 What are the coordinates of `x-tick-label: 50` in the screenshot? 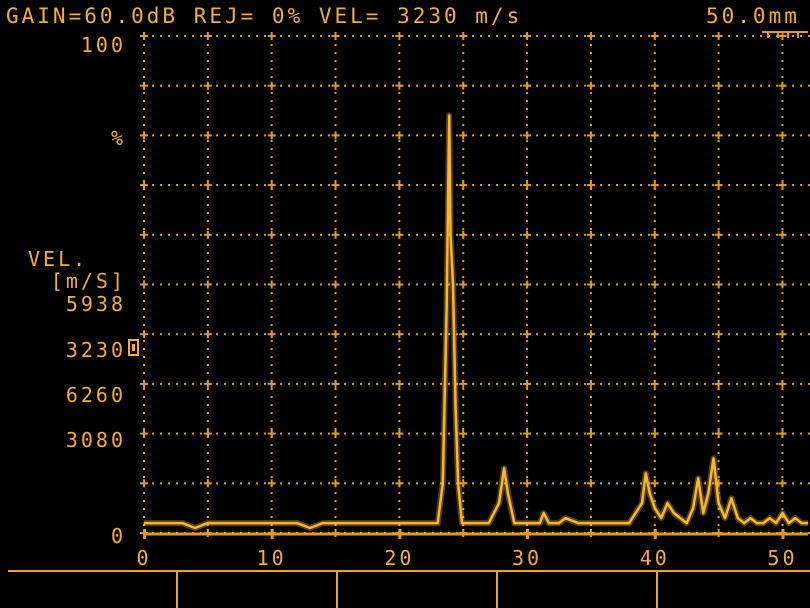 It's located at (782, 558).